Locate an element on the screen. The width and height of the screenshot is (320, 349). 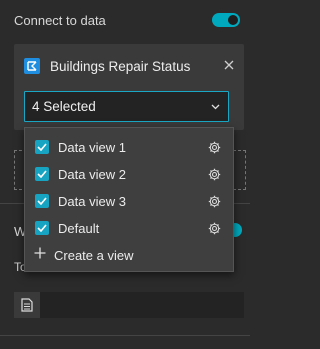
datasource-icon is located at coordinates (32, 66).